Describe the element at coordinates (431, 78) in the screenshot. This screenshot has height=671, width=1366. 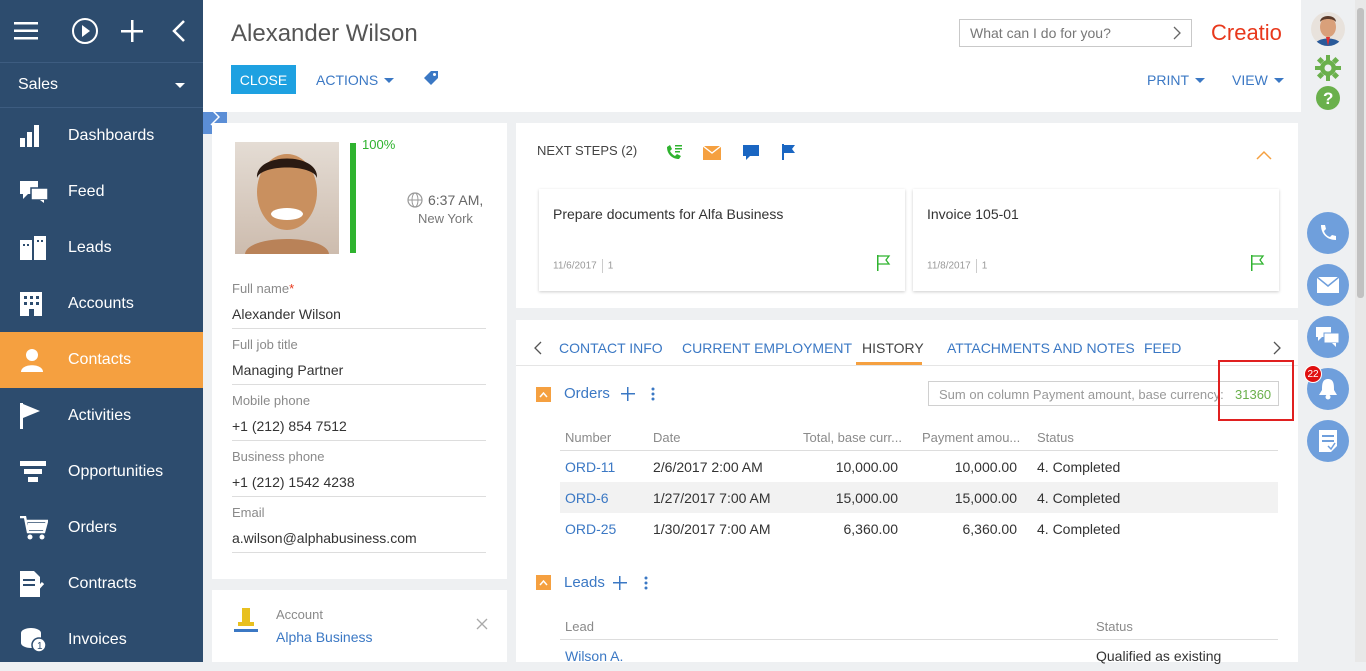
I see `tag-button` at that location.